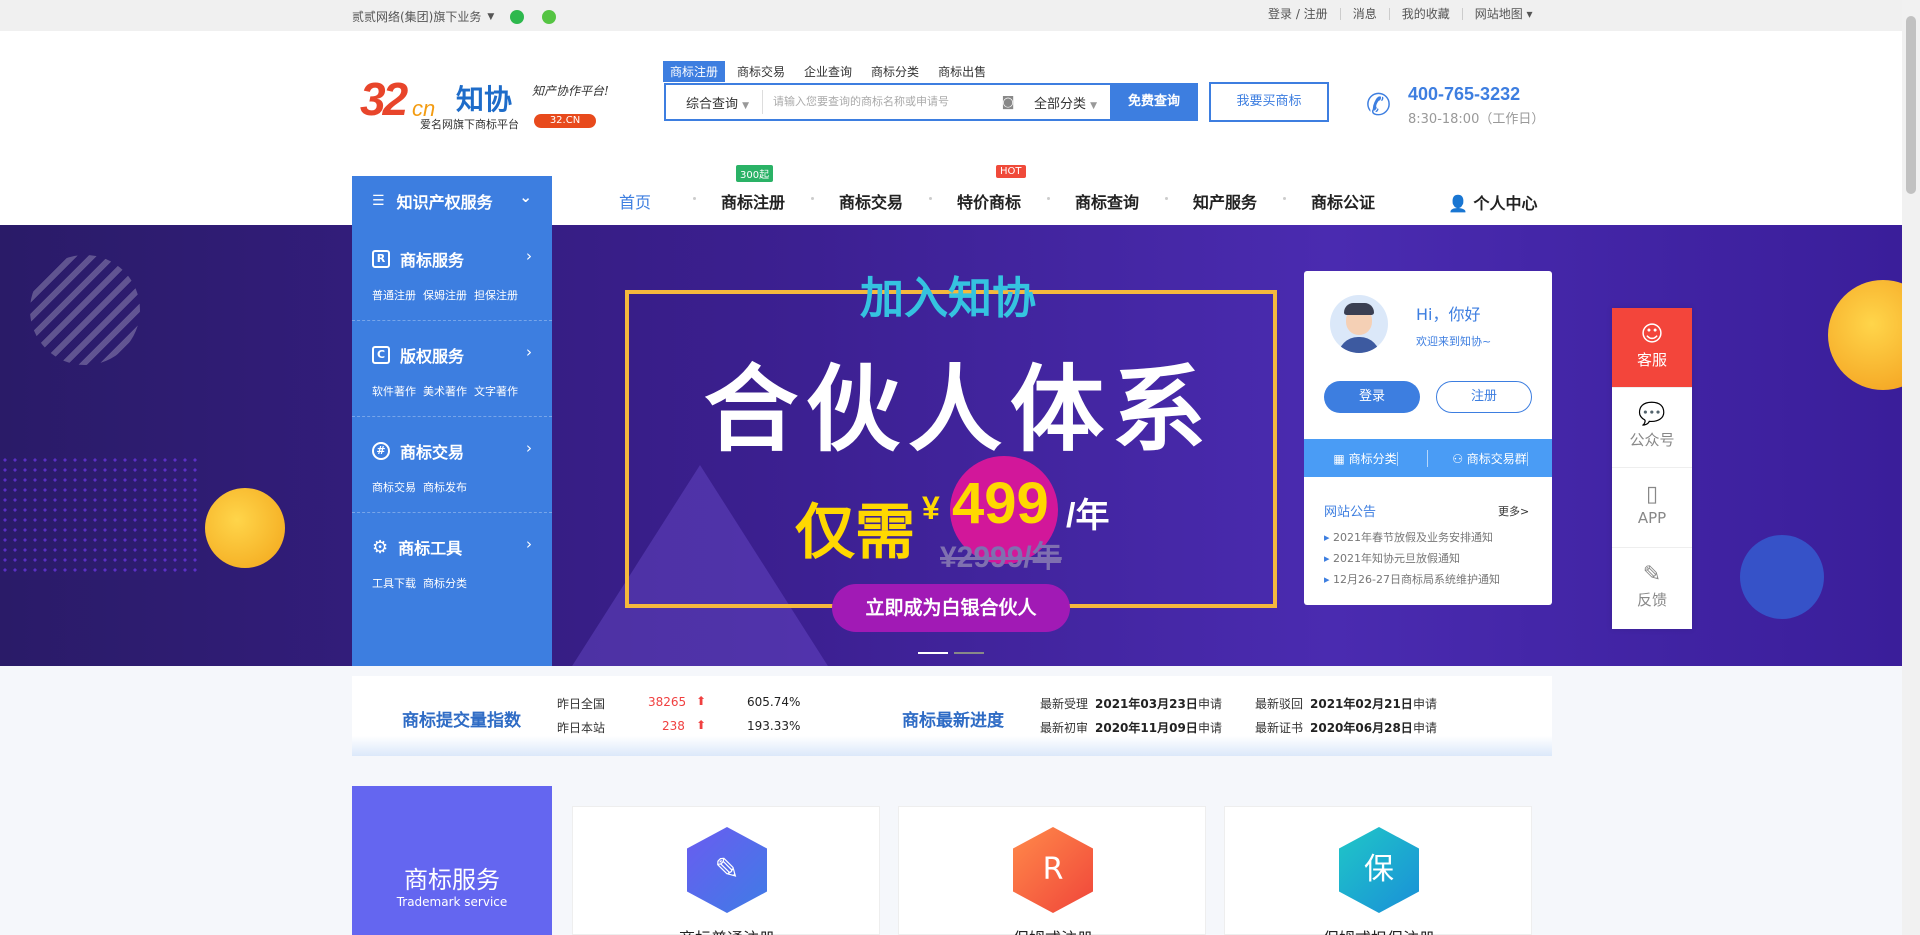  What do you see at coordinates (1364, 14) in the screenshot?
I see `messages-link: 消息` at bounding box center [1364, 14].